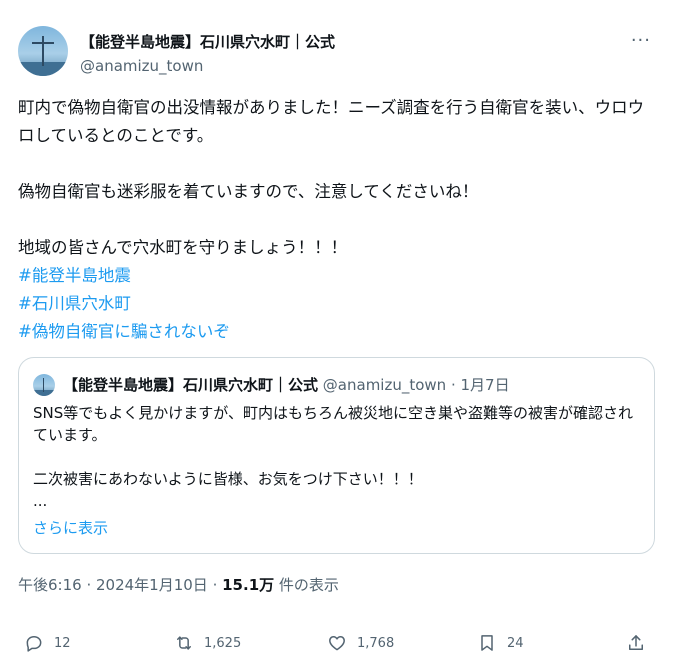 Image resolution: width=673 pixels, height=667 pixels. What do you see at coordinates (485, 385) in the screenshot?
I see `quote-date: 1月7日` at bounding box center [485, 385].